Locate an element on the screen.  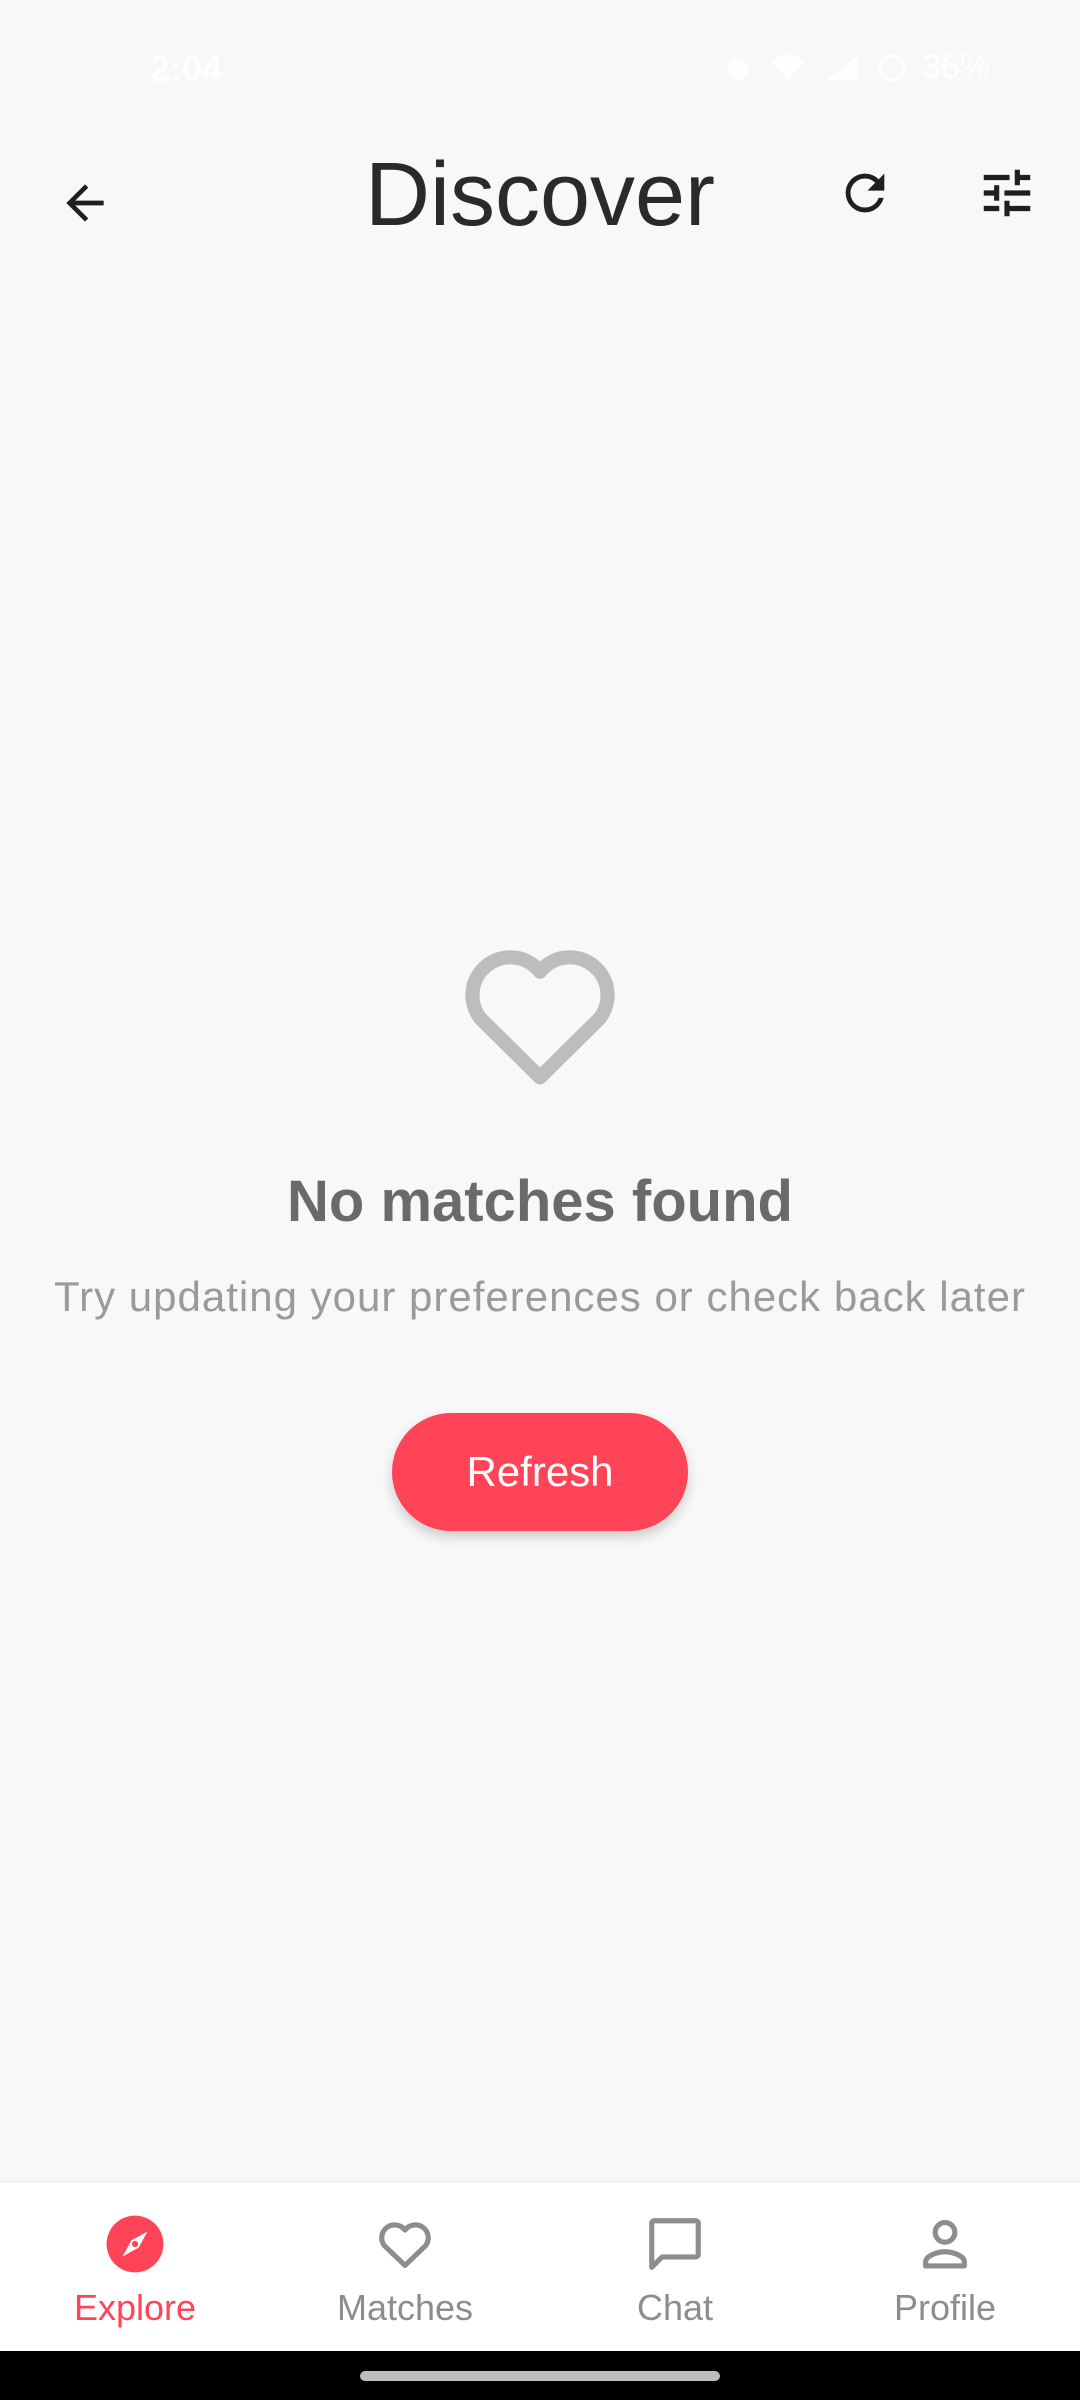
back-button is located at coordinates (85, 205).